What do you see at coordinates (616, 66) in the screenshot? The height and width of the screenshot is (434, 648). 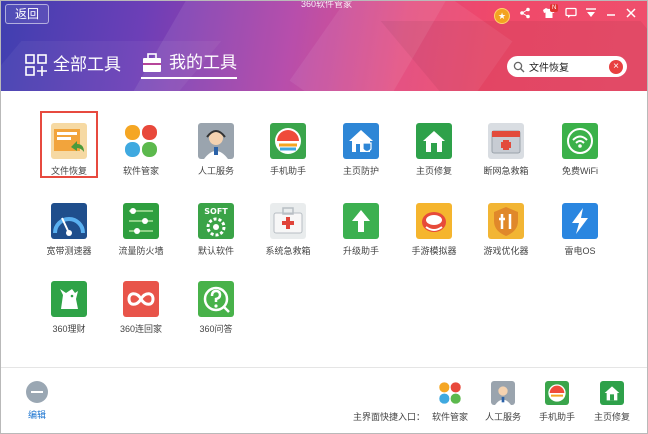 I see `clear-search-icon: ×` at bounding box center [616, 66].